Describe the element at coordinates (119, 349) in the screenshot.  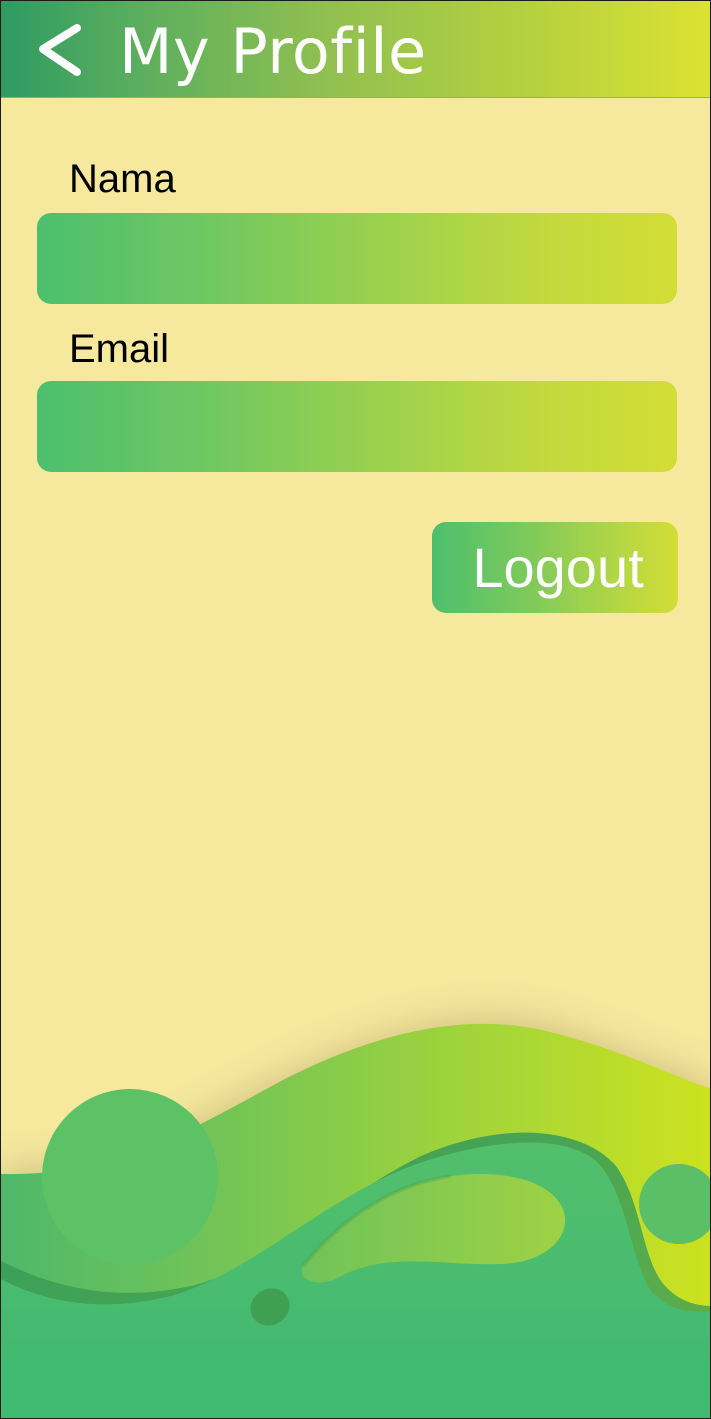
I see `email-label: Email` at that location.